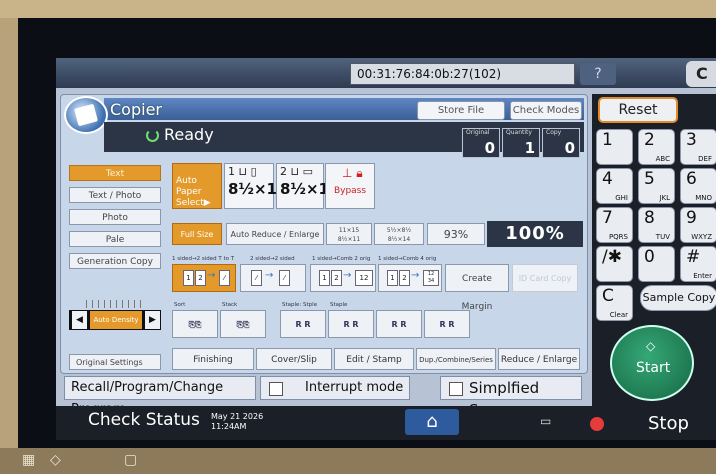  Describe the element at coordinates (255, 186) in the screenshot. I see `paper-tray-1-button: 1 ⊔ ▯ 8½×11` at that location.